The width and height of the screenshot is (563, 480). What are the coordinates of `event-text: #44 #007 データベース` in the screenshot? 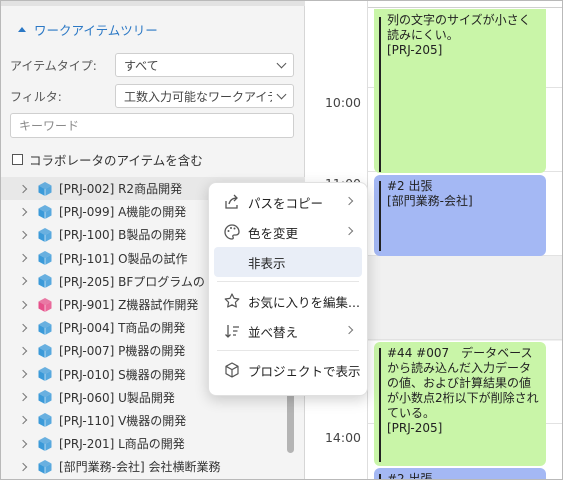 It's located at (460, 353).